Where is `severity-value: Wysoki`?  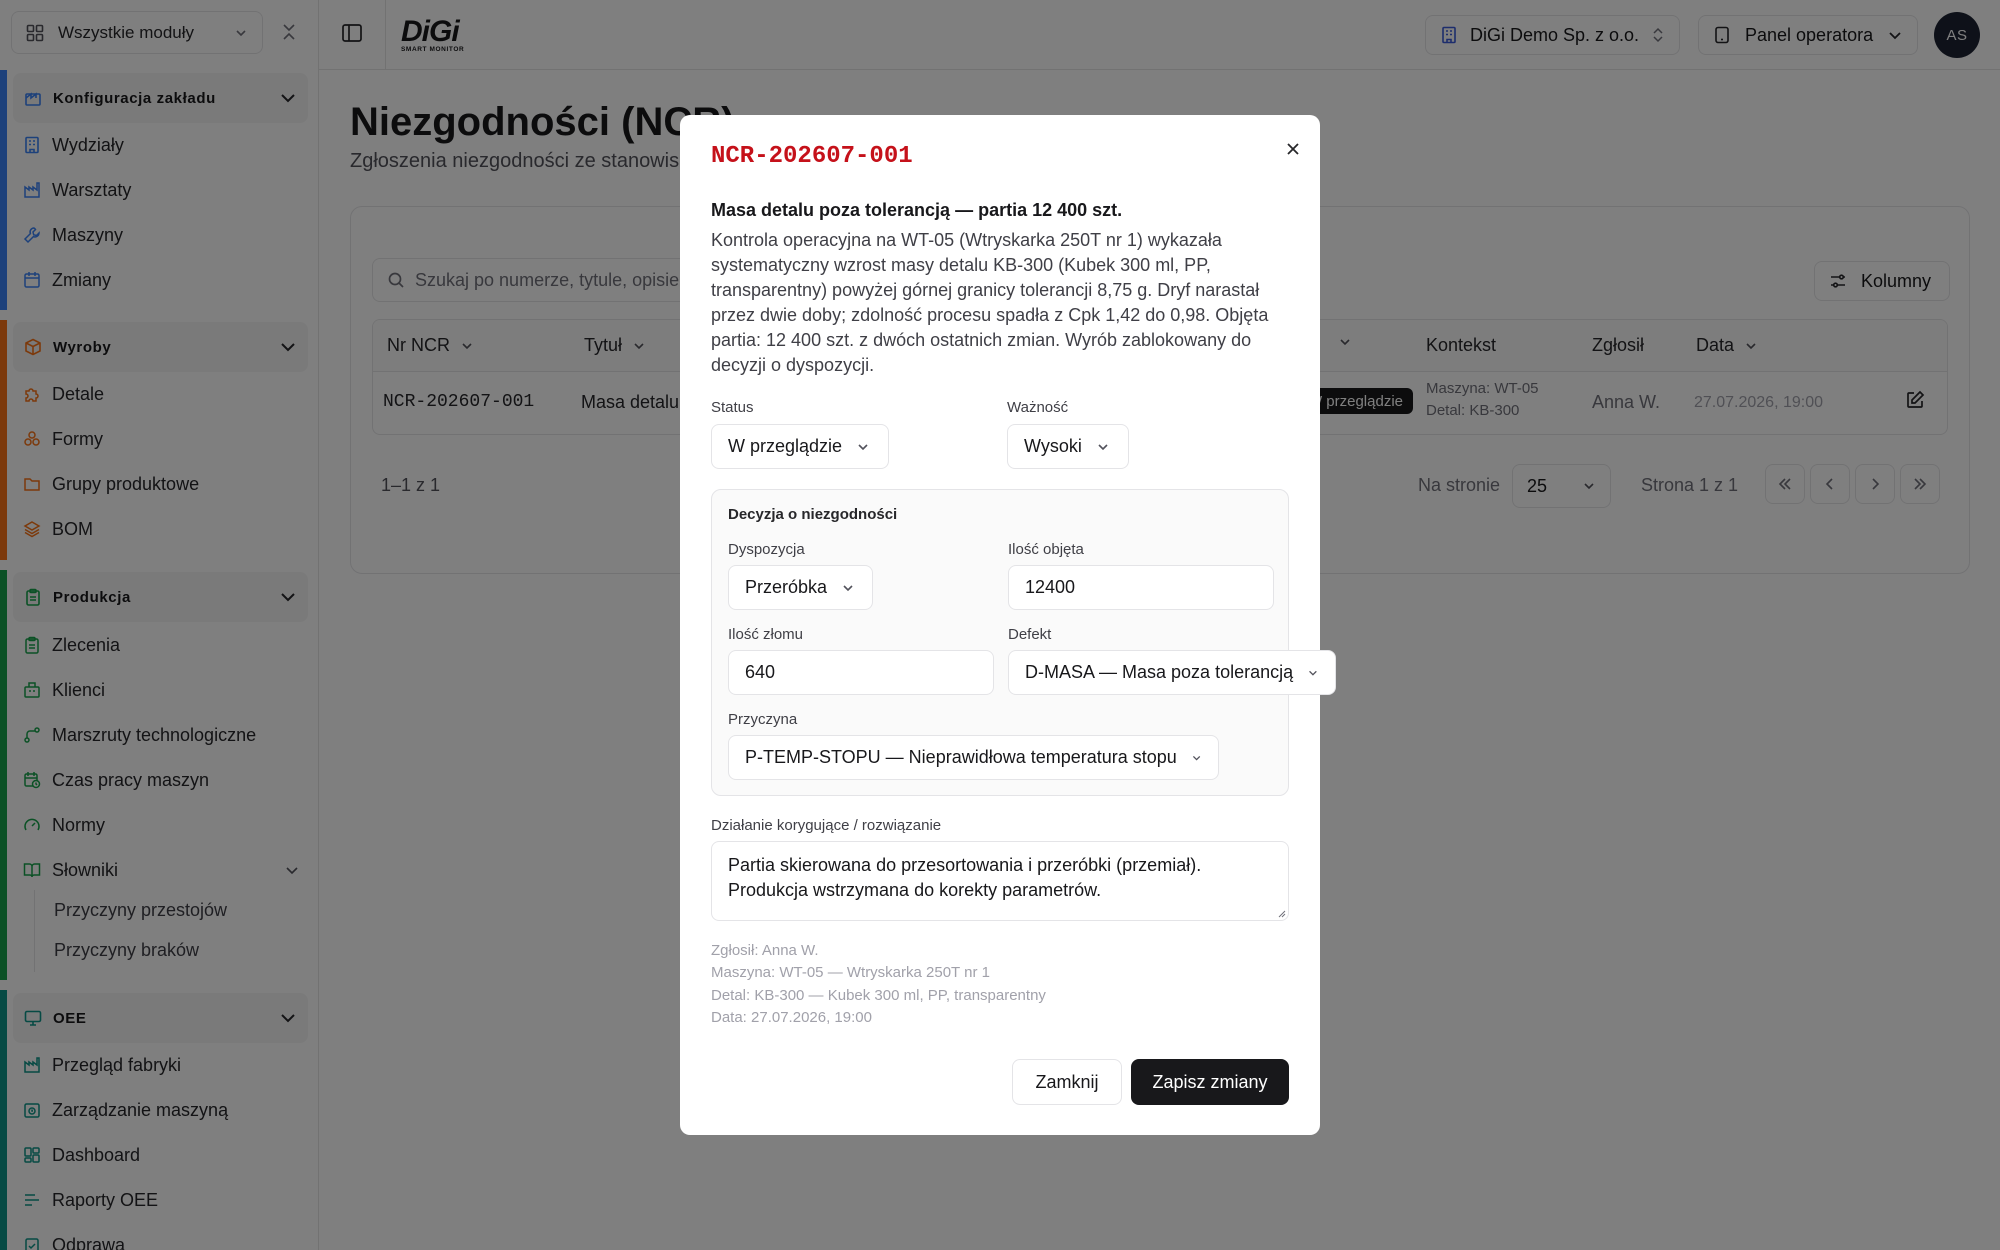 severity-value: Wysoki is located at coordinates (1053, 446).